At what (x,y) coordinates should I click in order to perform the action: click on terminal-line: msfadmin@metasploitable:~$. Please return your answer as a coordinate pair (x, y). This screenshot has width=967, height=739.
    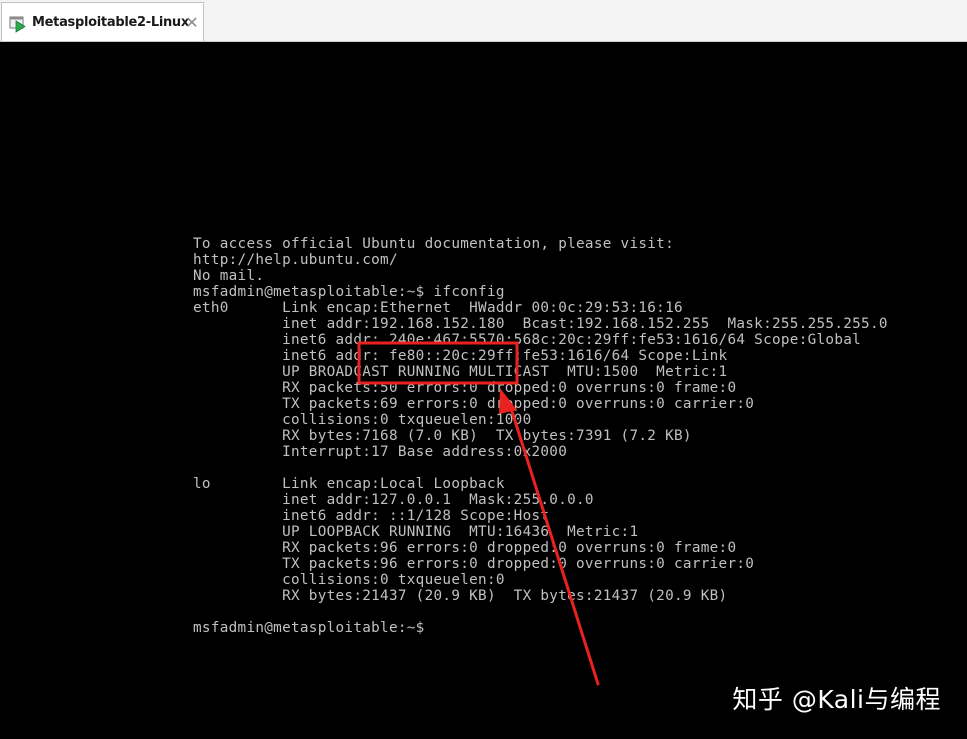
    Looking at the image, I should click on (309, 628).